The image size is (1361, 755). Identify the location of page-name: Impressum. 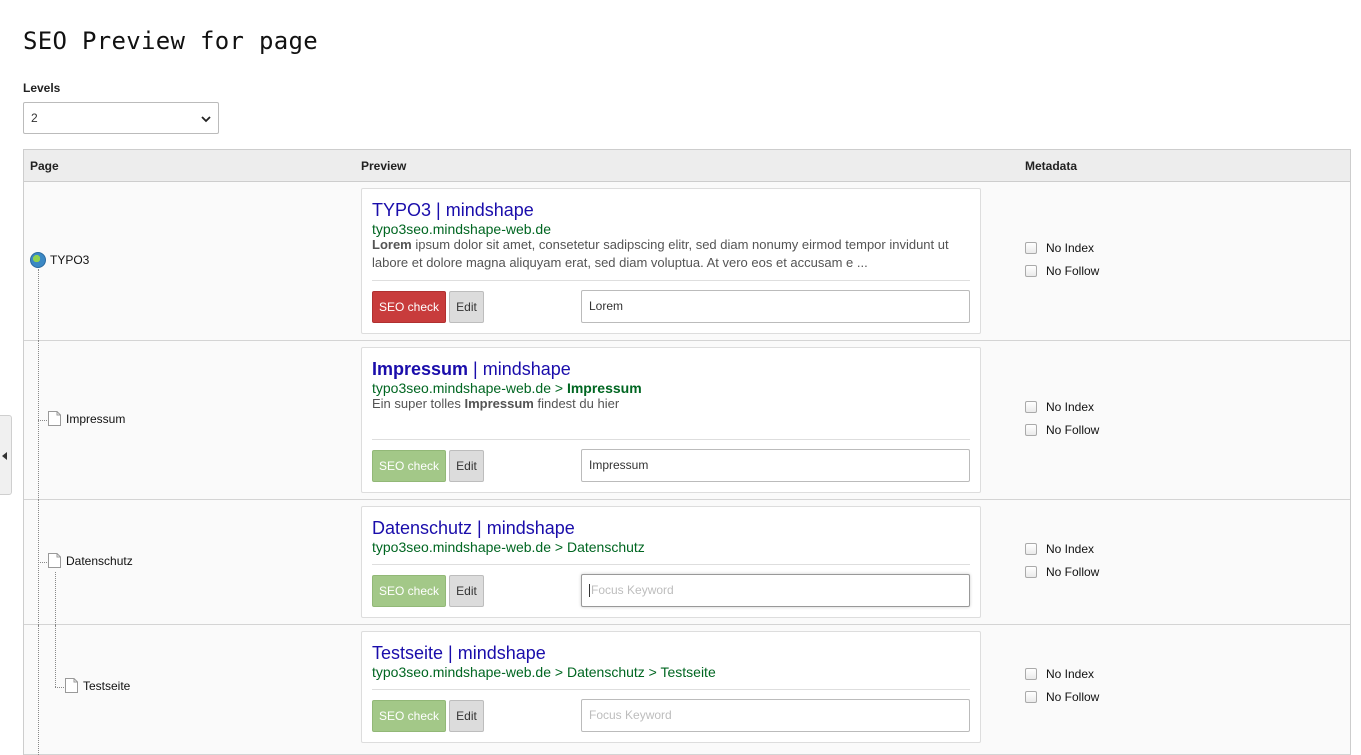
(96, 418).